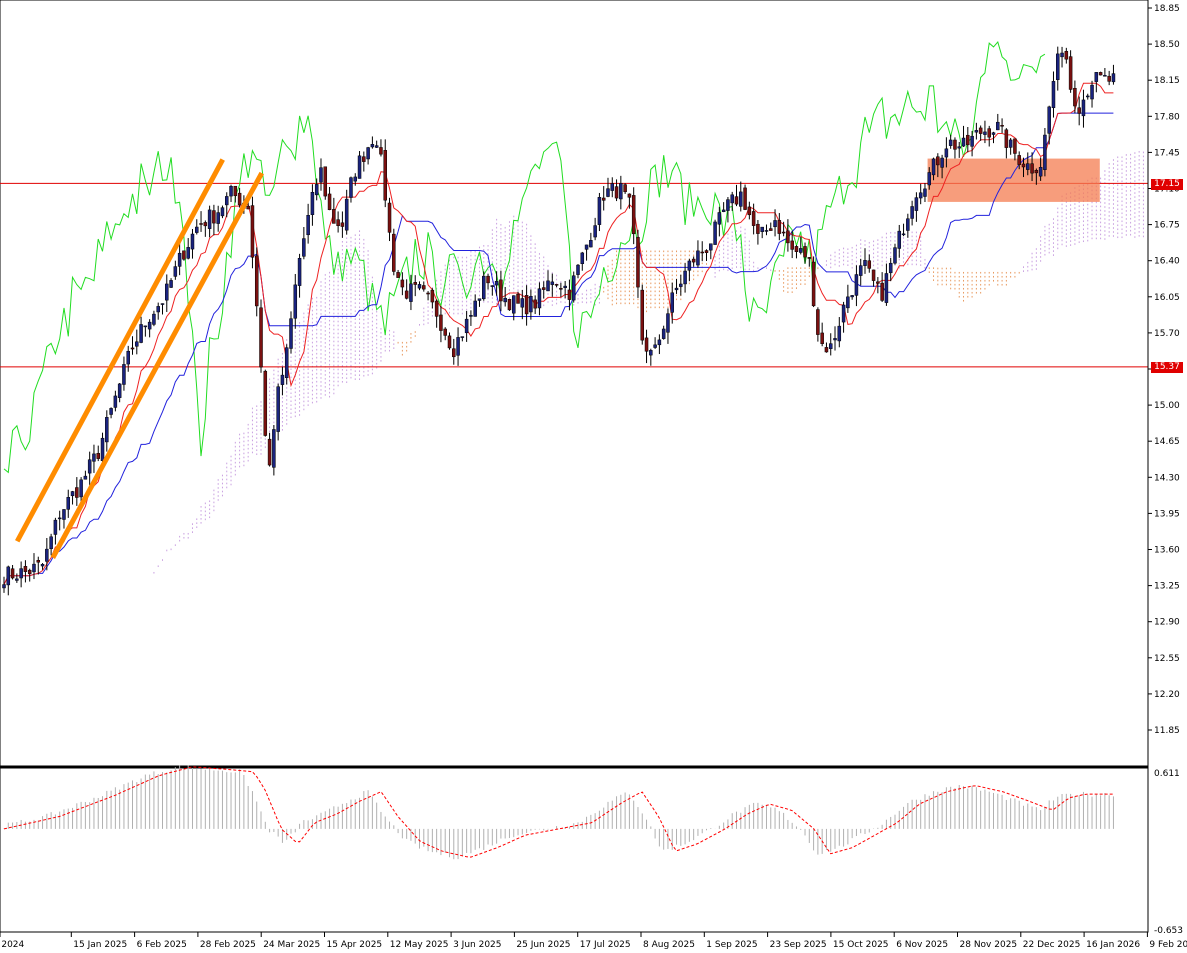 The image size is (1187, 953). I want to click on time-tick-label: 22 Dec 2025, so click(1052, 944).